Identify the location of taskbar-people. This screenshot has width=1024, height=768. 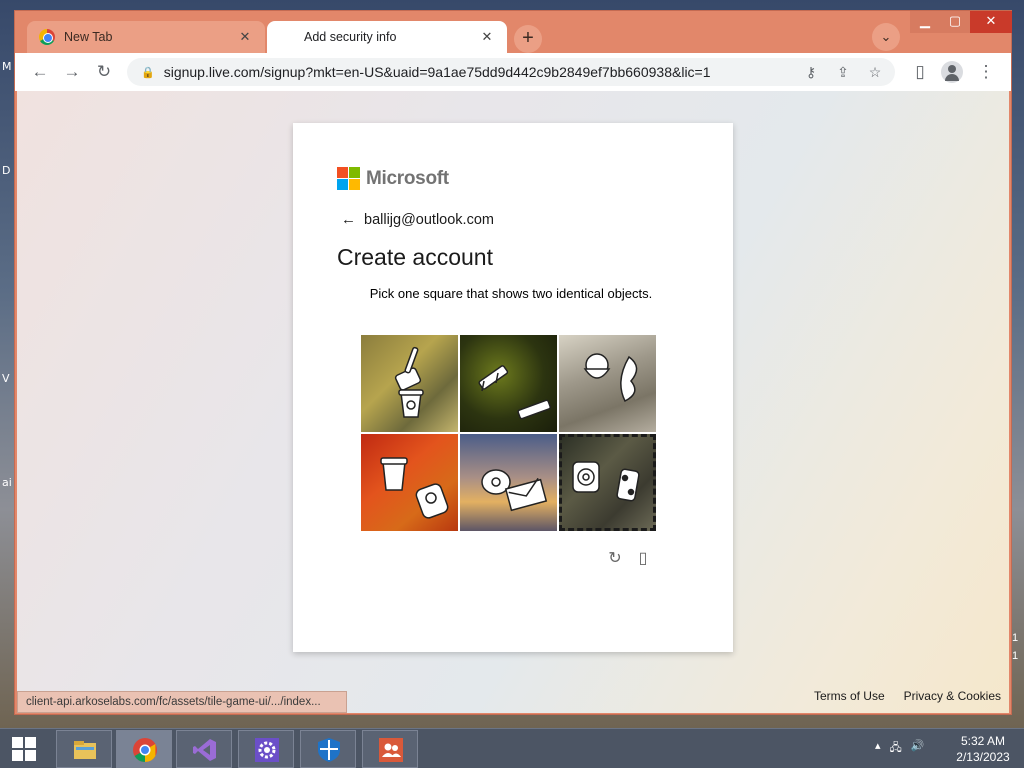
(390, 749).